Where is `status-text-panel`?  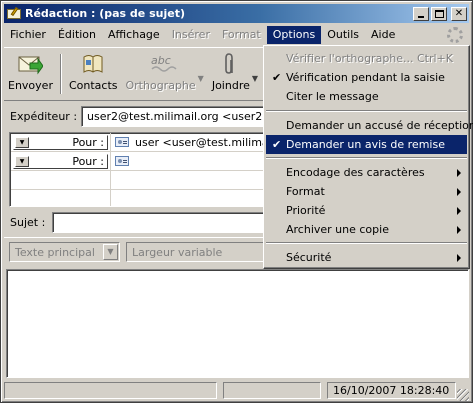 status-text-panel is located at coordinates (110, 390).